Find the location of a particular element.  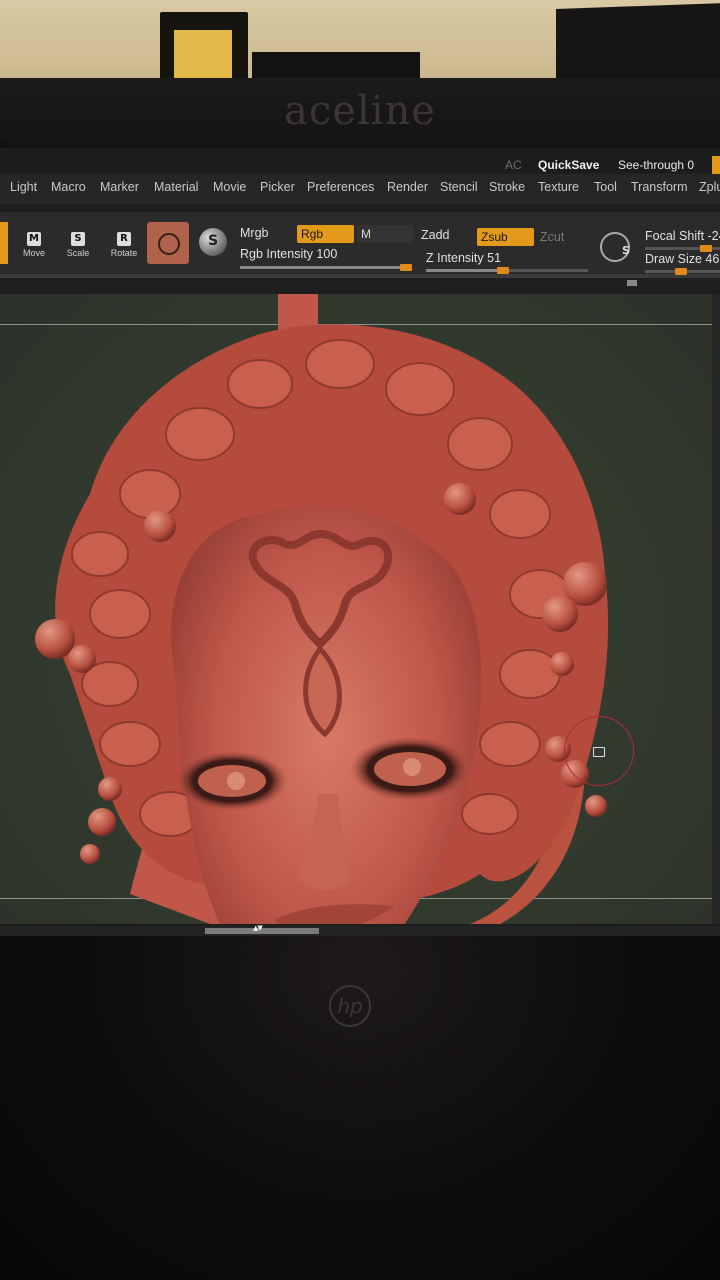

rotate-button: R Rotate is located at coordinates (124, 244).